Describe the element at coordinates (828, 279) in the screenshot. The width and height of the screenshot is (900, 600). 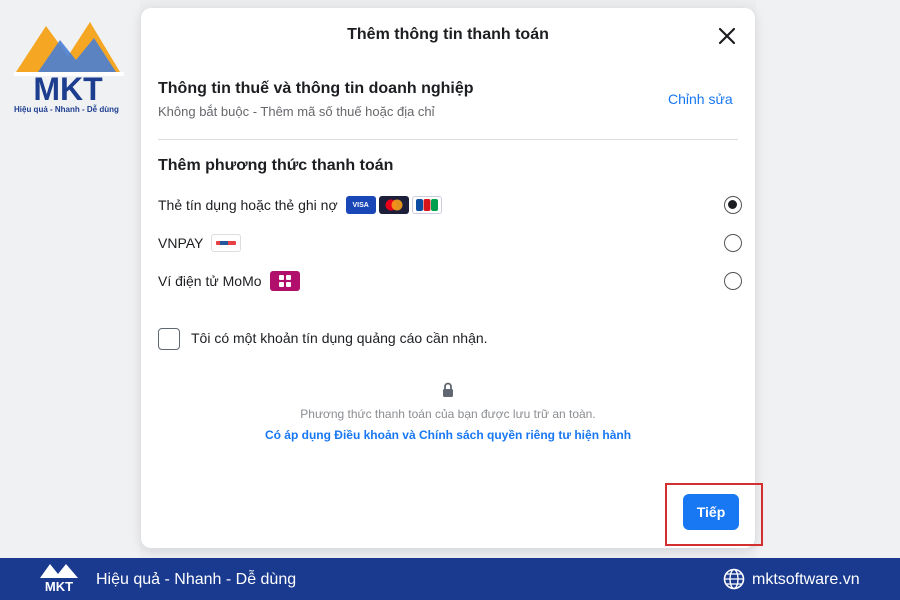
I see `background-right-panel` at that location.